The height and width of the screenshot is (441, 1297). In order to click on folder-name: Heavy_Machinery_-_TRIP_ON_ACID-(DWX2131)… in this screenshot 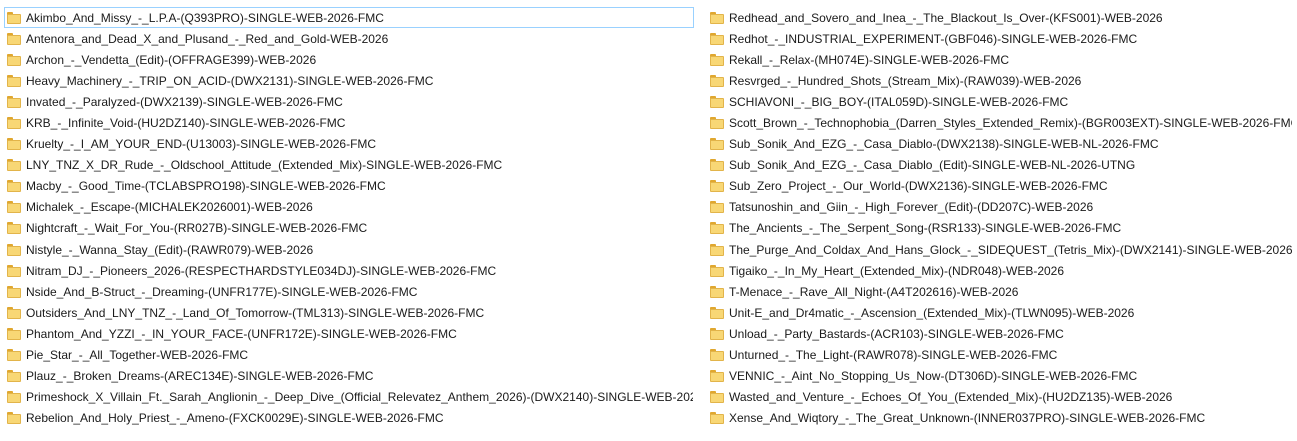, I will do `click(230, 80)`.